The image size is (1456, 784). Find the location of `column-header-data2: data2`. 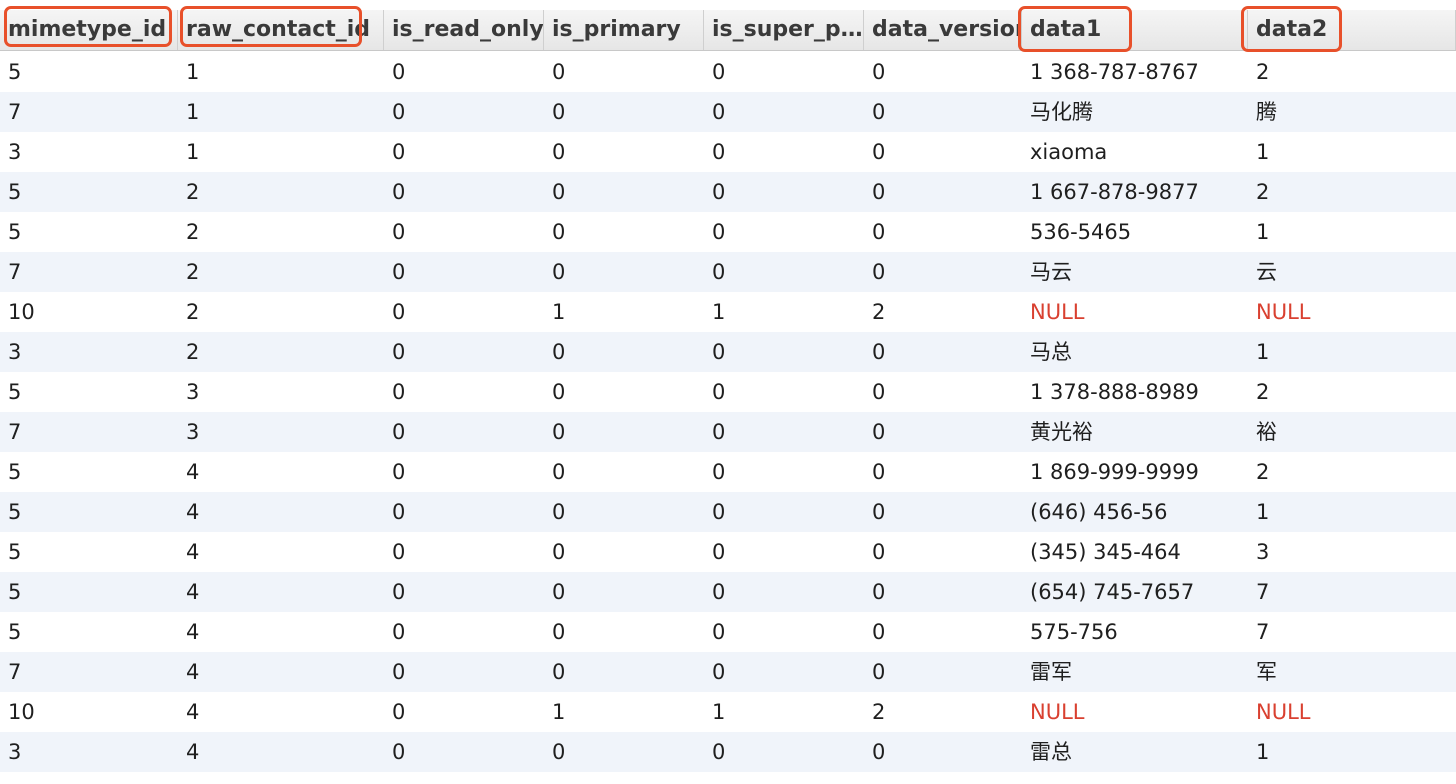

column-header-data2: data2 is located at coordinates (1352, 30).